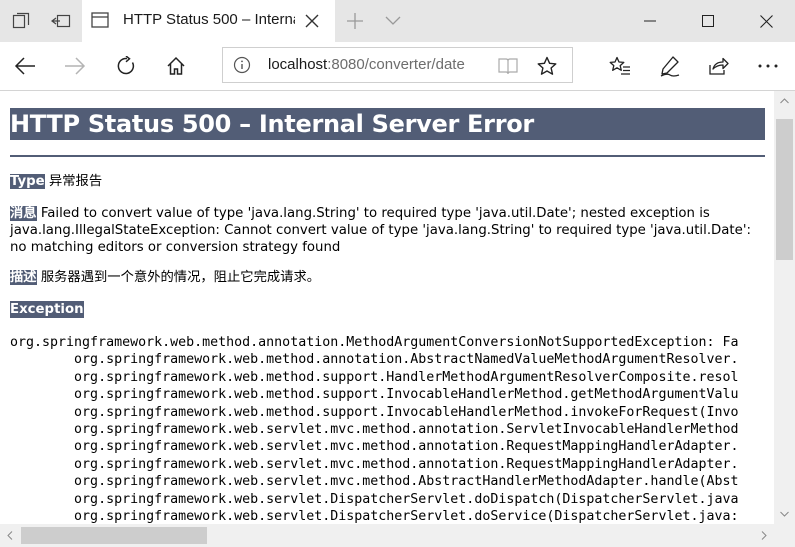 This screenshot has height=547, width=795. Describe the element at coordinates (650, 21) in the screenshot. I see `minimize-icon` at that location.